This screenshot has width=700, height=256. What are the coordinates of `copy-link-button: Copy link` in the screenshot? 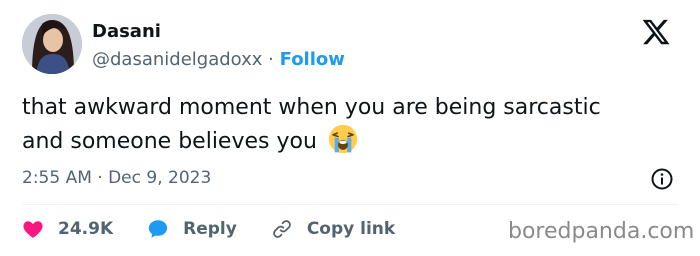 It's located at (333, 229).